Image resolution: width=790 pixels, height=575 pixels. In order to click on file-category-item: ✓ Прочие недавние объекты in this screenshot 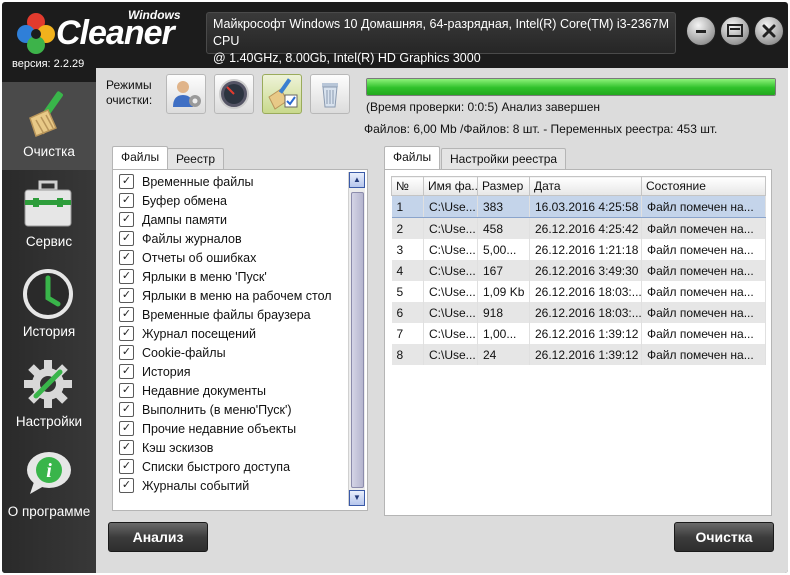, I will do `click(229, 428)`.